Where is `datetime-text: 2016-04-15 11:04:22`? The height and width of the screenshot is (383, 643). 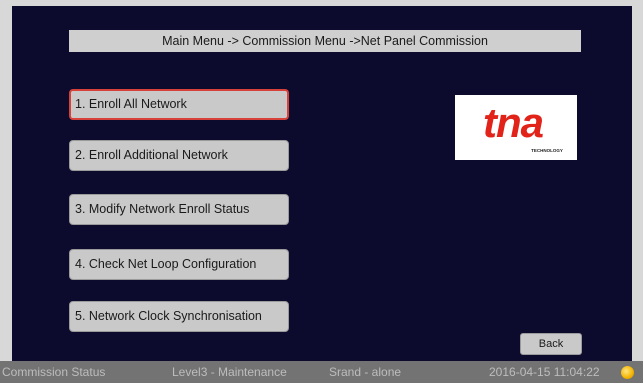
datetime-text: 2016-04-15 11:04:22 is located at coordinates (544, 372).